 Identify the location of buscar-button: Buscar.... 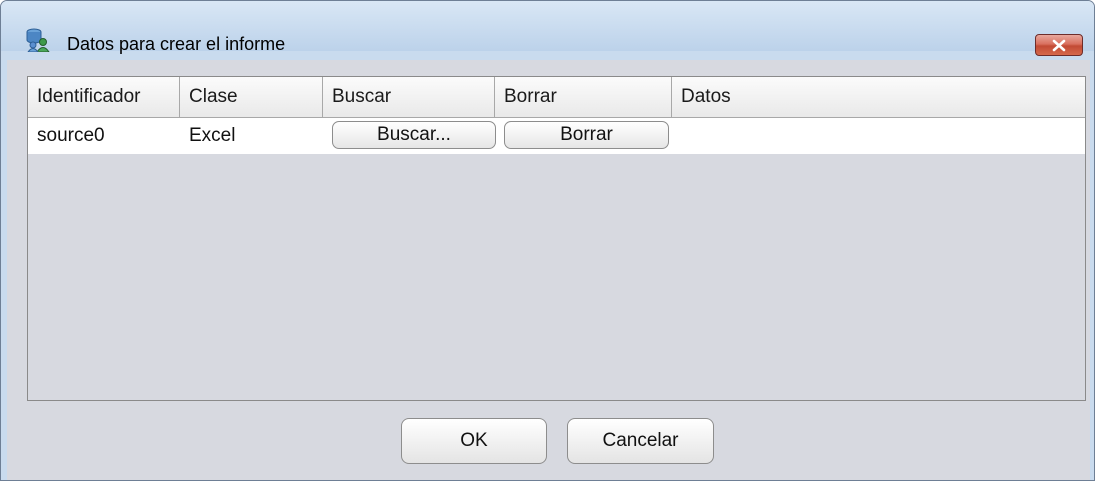
(414, 135).